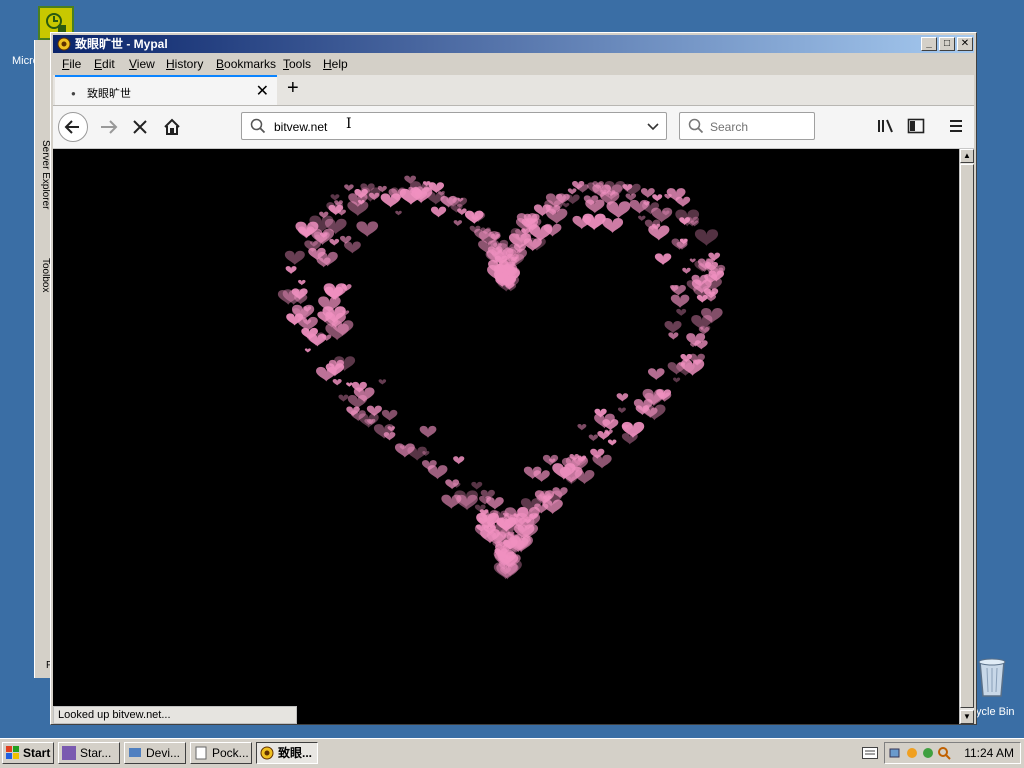 This screenshot has width=1024, height=768. Describe the element at coordinates (166, 90) in the screenshot. I see `tab-active: ● 致眼旷世 ✕` at that location.